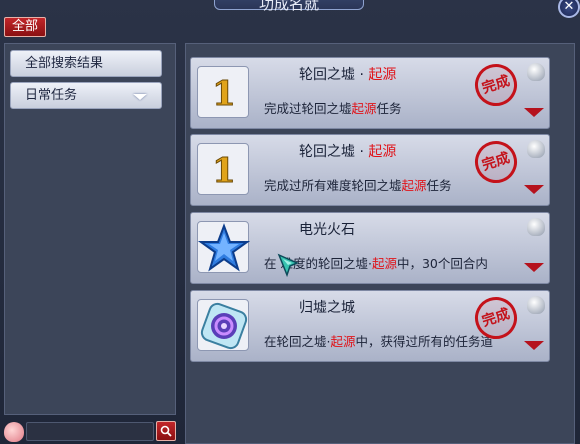 This screenshot has width=580, height=444. I want to click on vortex-token-icon, so click(223, 325).